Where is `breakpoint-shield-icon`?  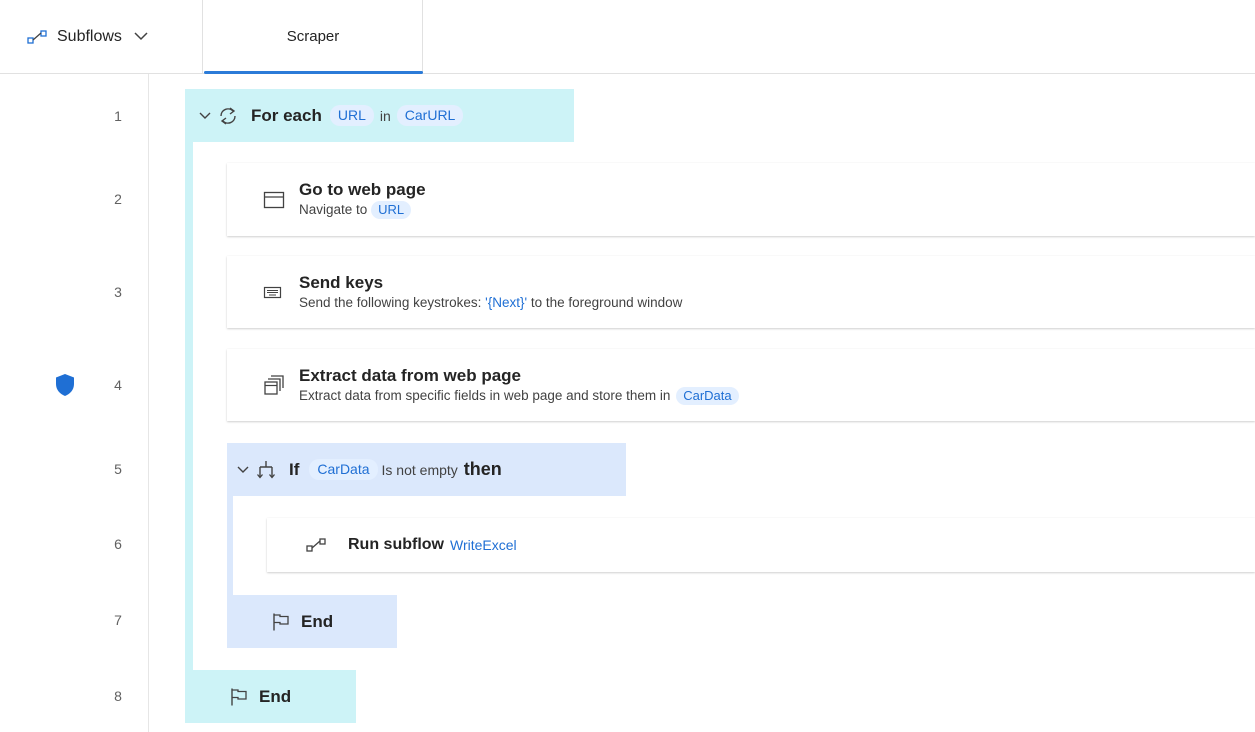
breakpoint-shield-icon is located at coordinates (65, 387).